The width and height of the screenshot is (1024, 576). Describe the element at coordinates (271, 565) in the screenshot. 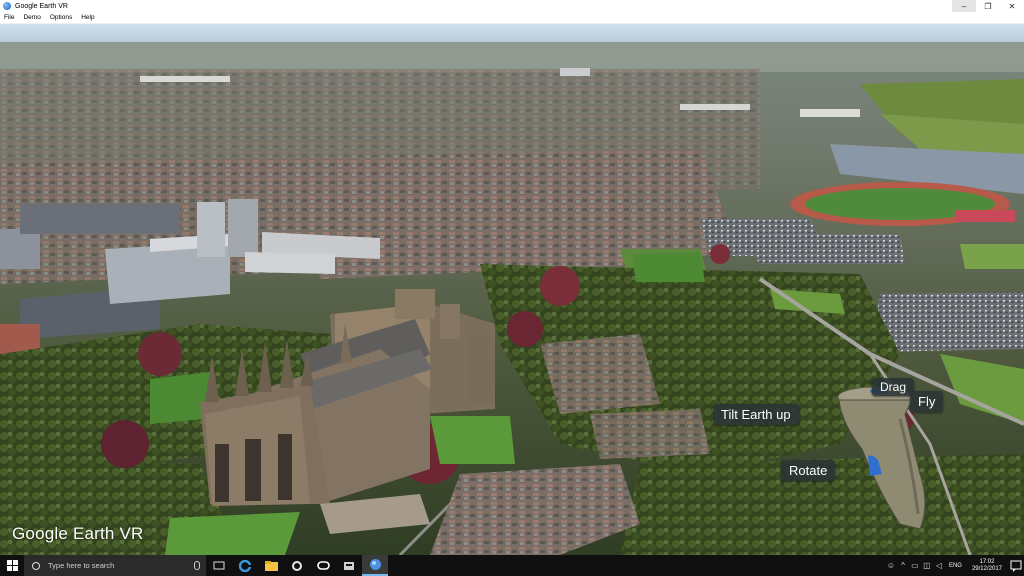

I see `file-explorer-icon` at that location.